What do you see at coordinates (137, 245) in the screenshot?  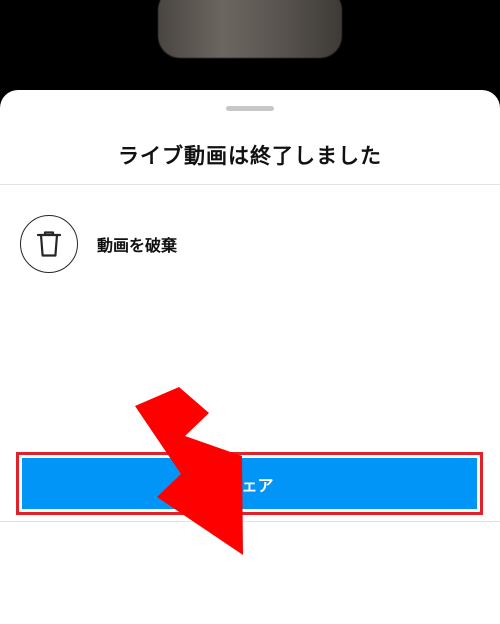 I see `discard-video-label: 動画を破棄` at bounding box center [137, 245].